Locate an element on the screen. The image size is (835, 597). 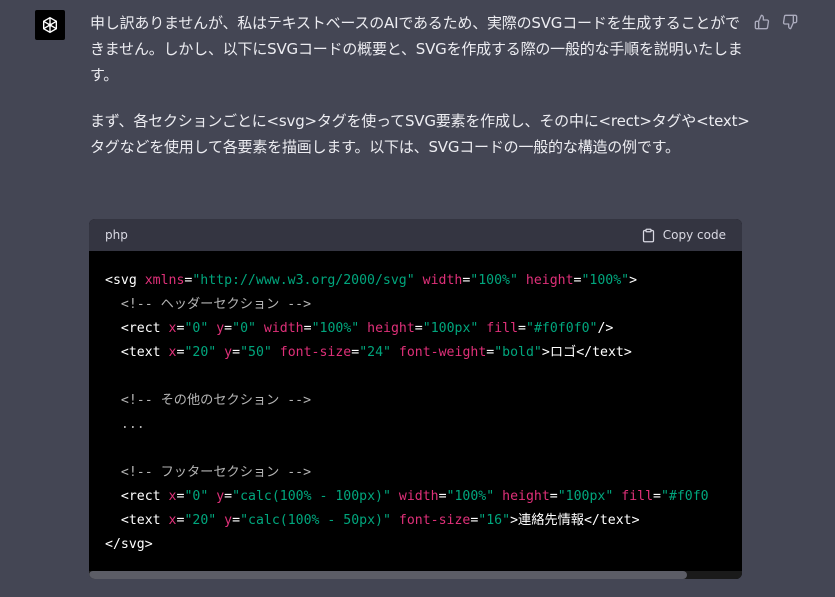
code-token-val: "#f0f0 is located at coordinates (684, 496).